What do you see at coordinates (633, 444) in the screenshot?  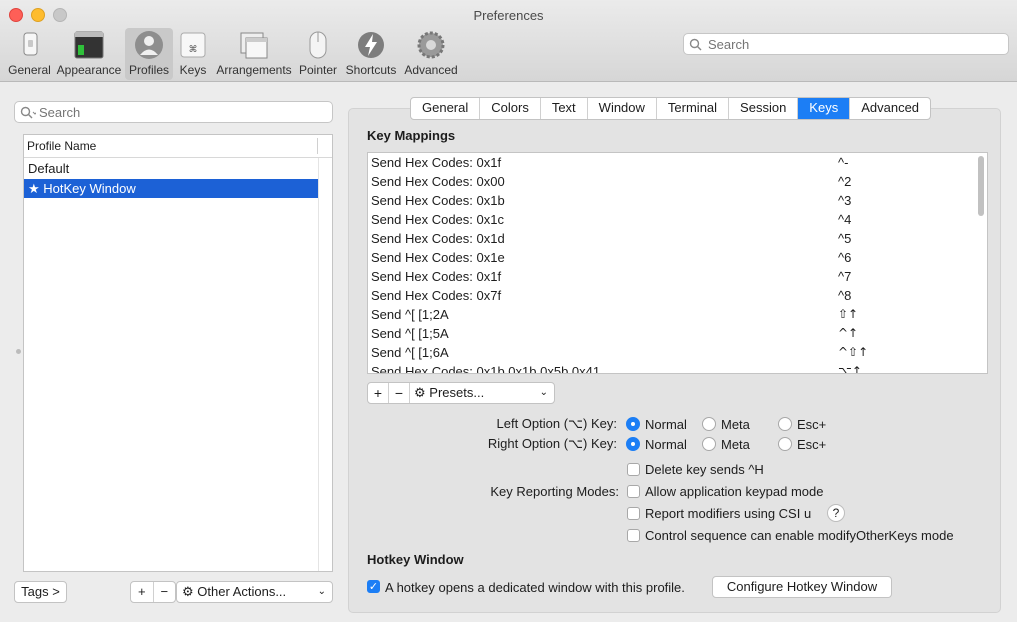 I see `right-option-normal-radio` at bounding box center [633, 444].